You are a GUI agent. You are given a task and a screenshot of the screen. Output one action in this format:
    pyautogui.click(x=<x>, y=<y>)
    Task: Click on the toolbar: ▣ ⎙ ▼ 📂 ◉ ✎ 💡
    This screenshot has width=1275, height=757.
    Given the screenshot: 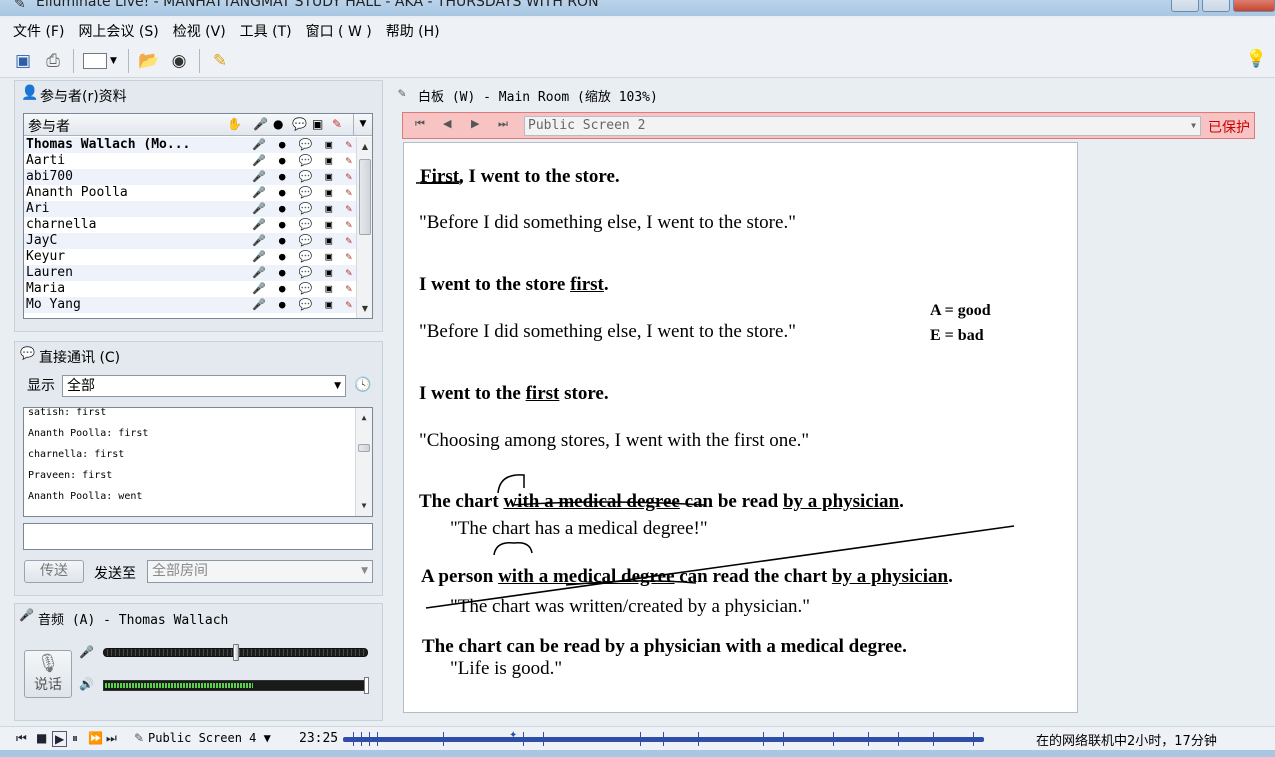 What is the action you would take?
    pyautogui.click(x=637, y=61)
    